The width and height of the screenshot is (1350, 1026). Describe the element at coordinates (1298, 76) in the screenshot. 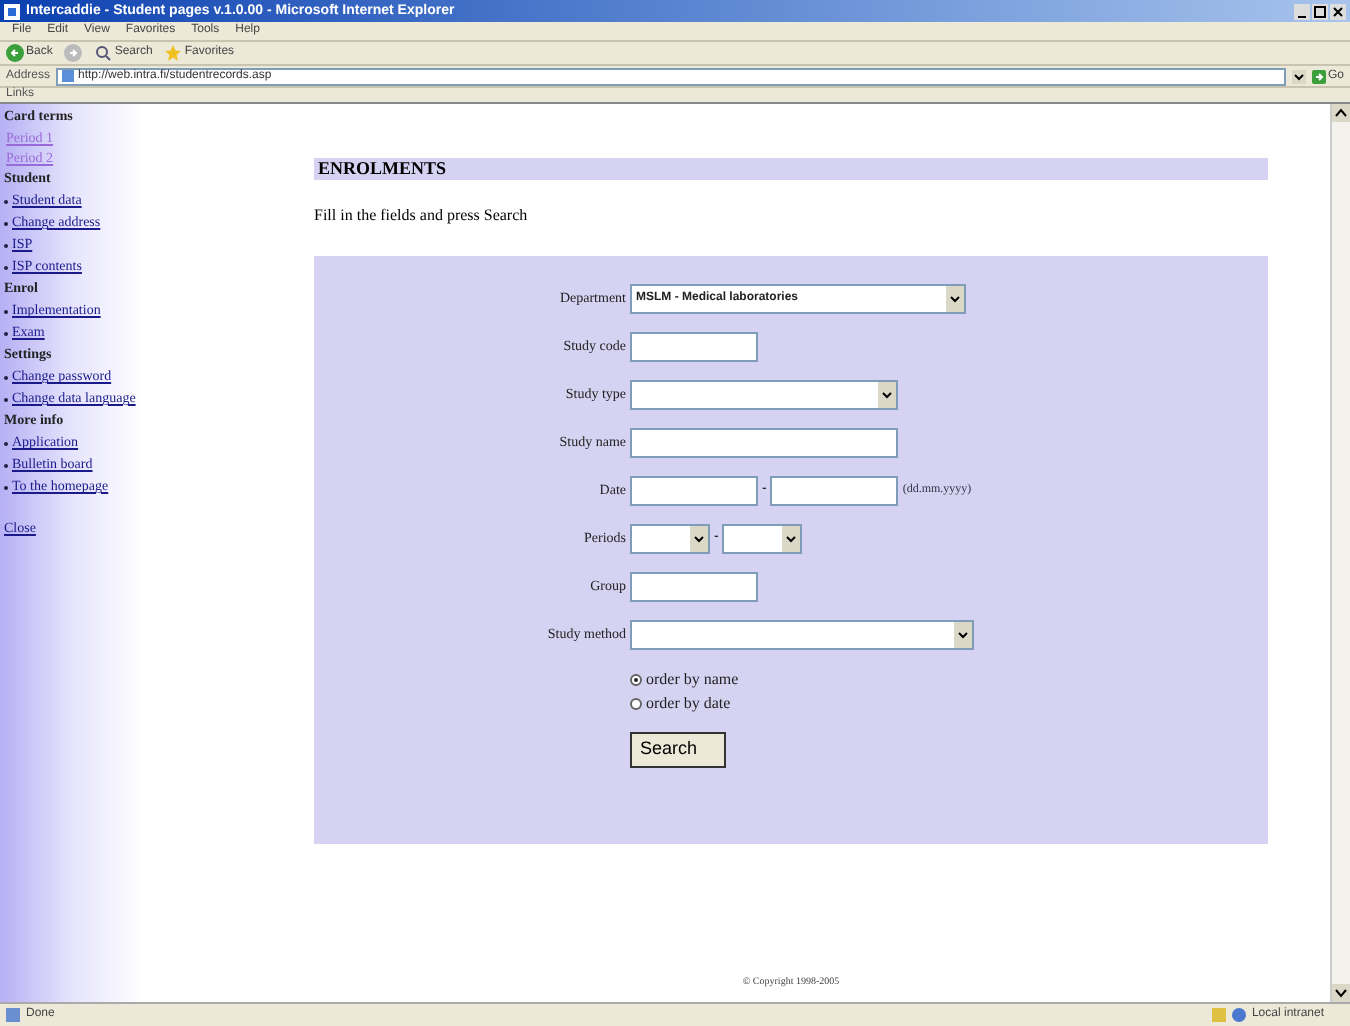

I see `dropdown-arrow-icon` at that location.